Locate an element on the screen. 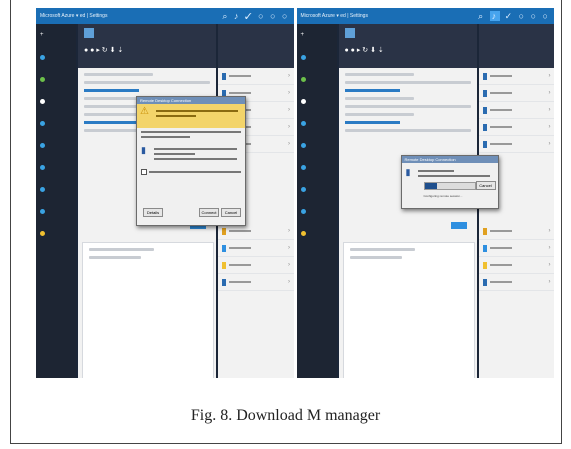  connection-progress is located at coordinates (449, 186).